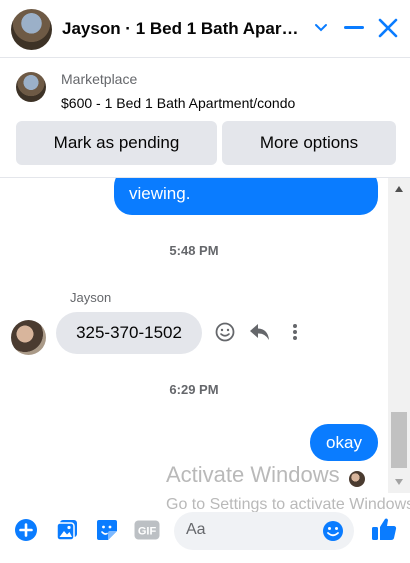  What do you see at coordinates (194, 389) in the screenshot?
I see `timestamp: 6:29 PM` at bounding box center [194, 389].